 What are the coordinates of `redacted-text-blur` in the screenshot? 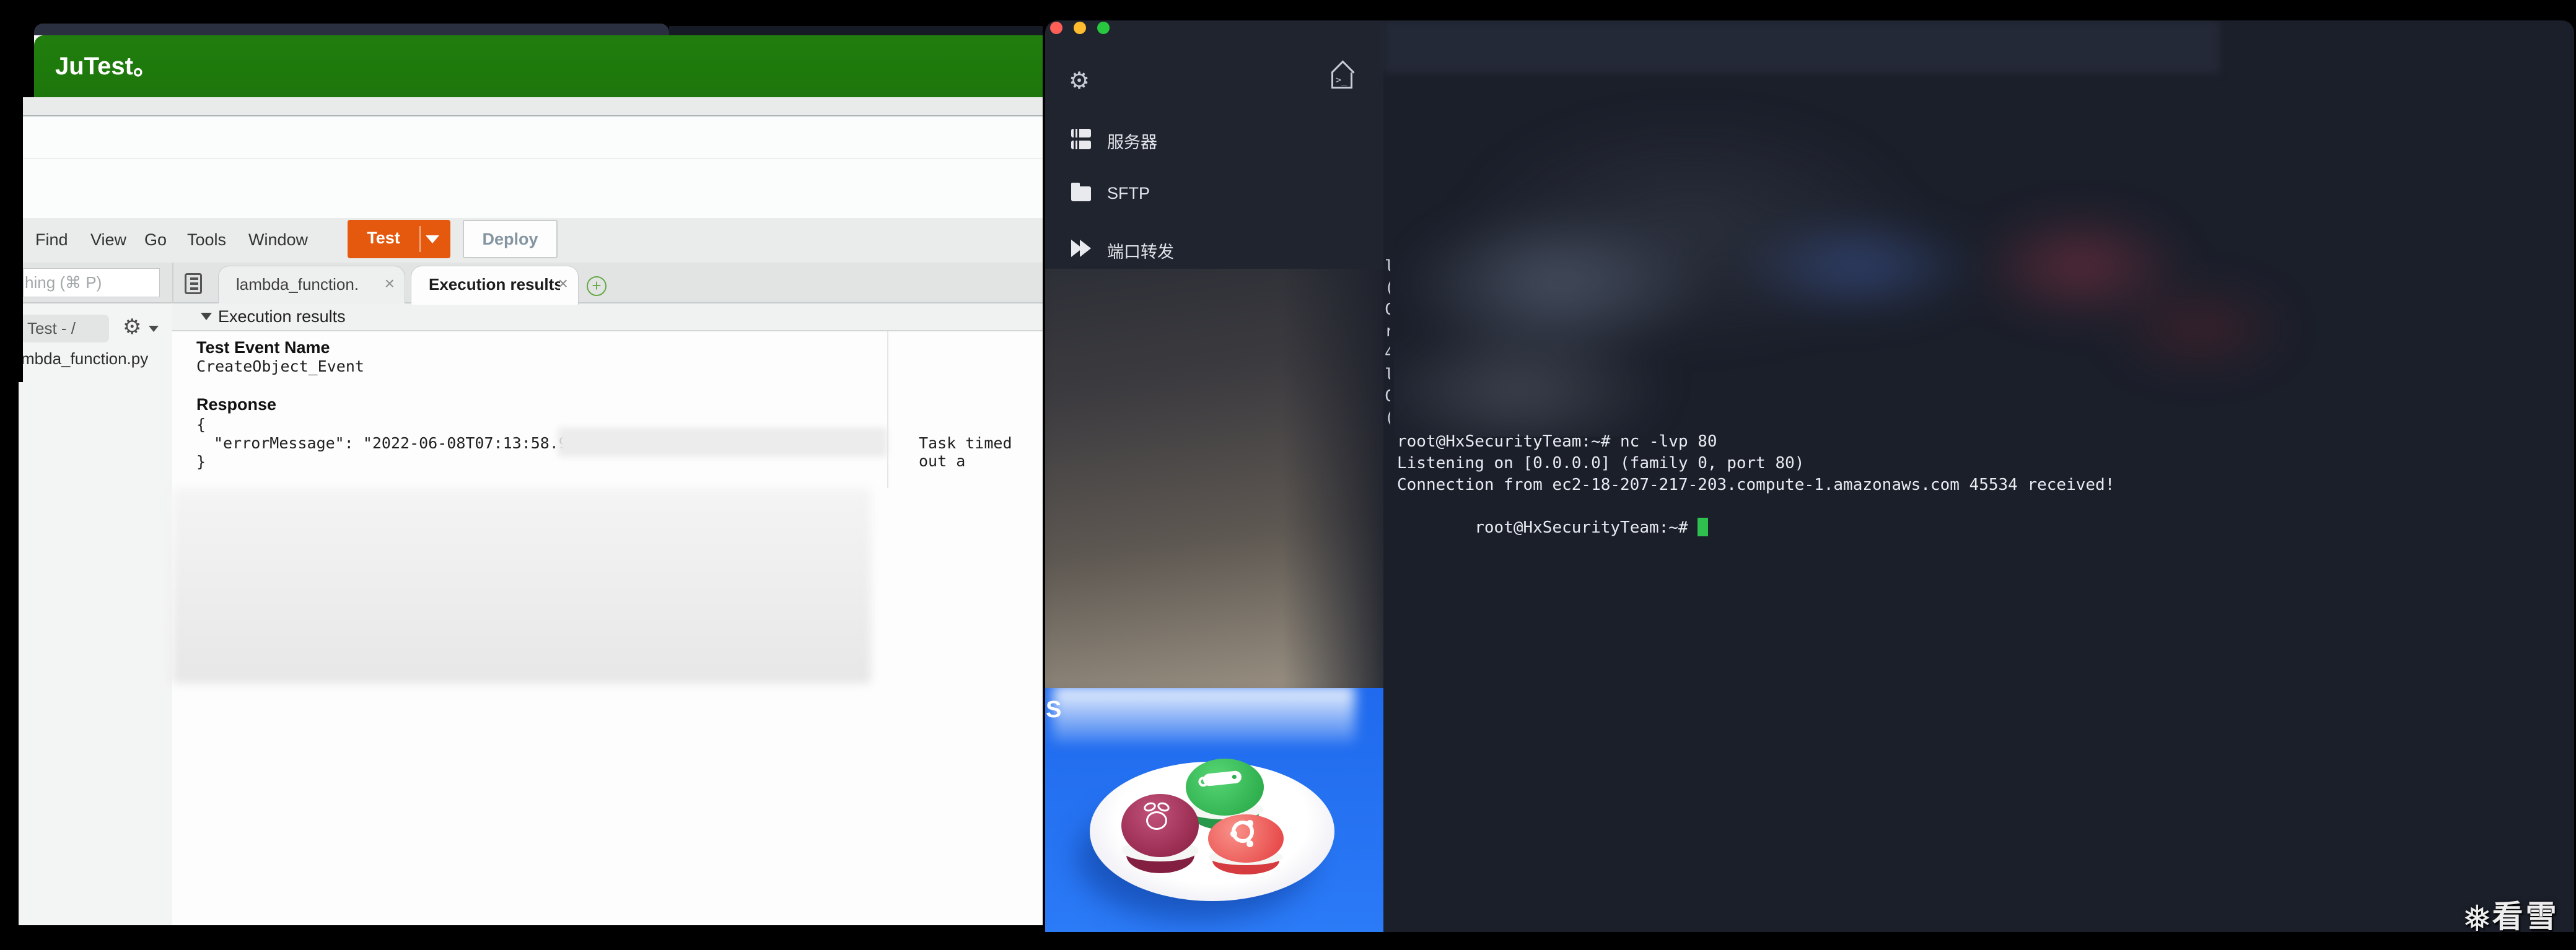 It's located at (722, 442).